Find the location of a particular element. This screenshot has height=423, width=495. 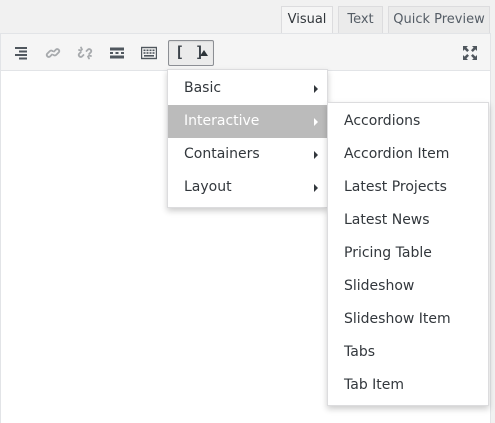

submenu-item-slideshow: Slideshow is located at coordinates (408, 286).